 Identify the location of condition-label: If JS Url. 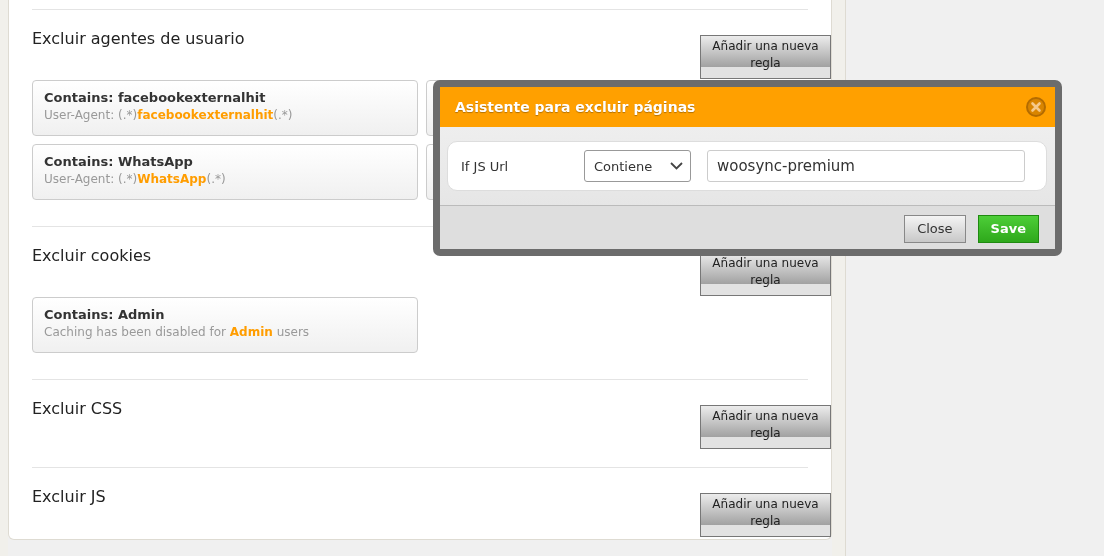
(485, 166).